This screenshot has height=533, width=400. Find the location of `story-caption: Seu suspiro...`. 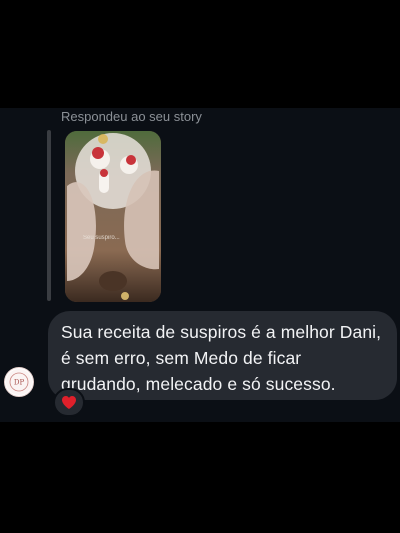

story-caption: Seu suspiro... is located at coordinates (101, 238).